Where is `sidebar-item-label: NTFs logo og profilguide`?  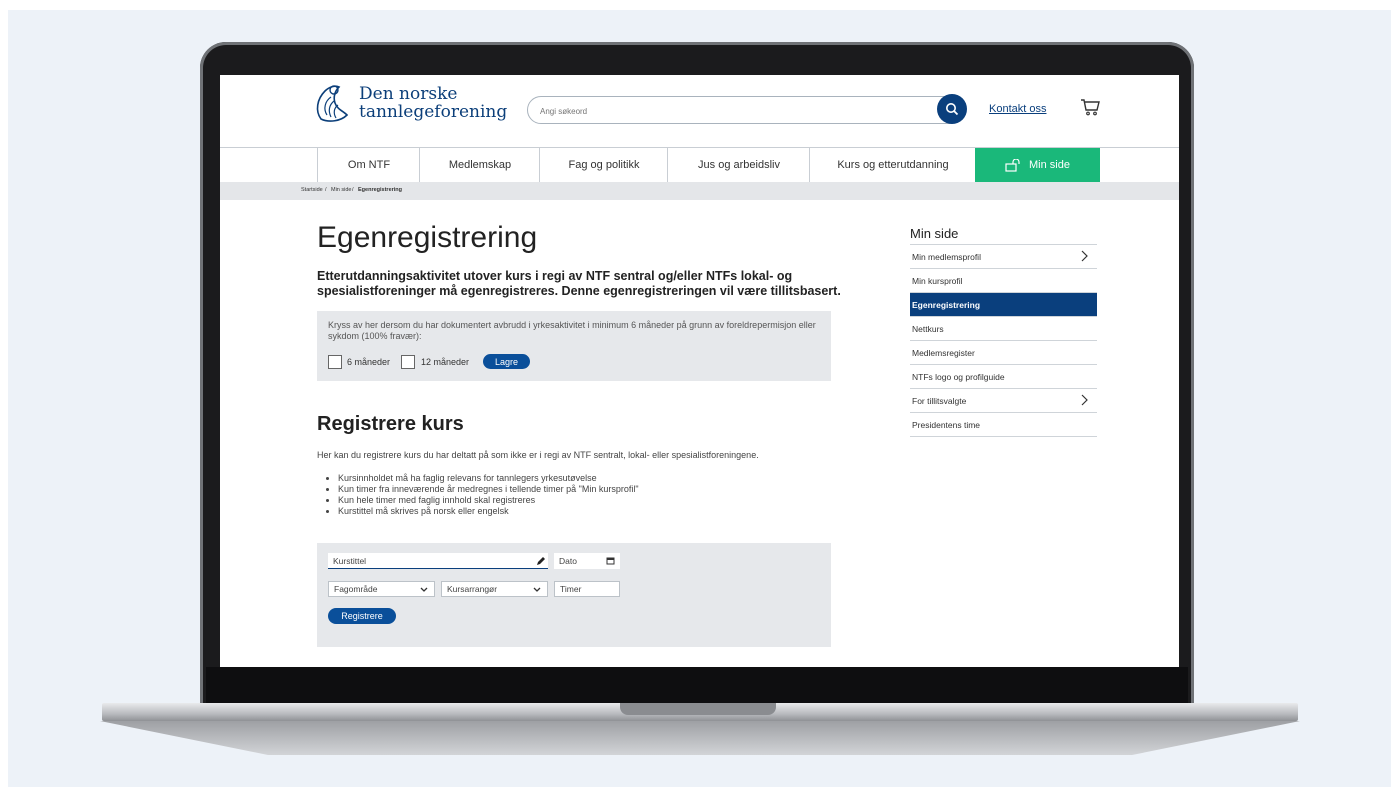 sidebar-item-label: NTFs logo og profilguide is located at coordinates (958, 376).